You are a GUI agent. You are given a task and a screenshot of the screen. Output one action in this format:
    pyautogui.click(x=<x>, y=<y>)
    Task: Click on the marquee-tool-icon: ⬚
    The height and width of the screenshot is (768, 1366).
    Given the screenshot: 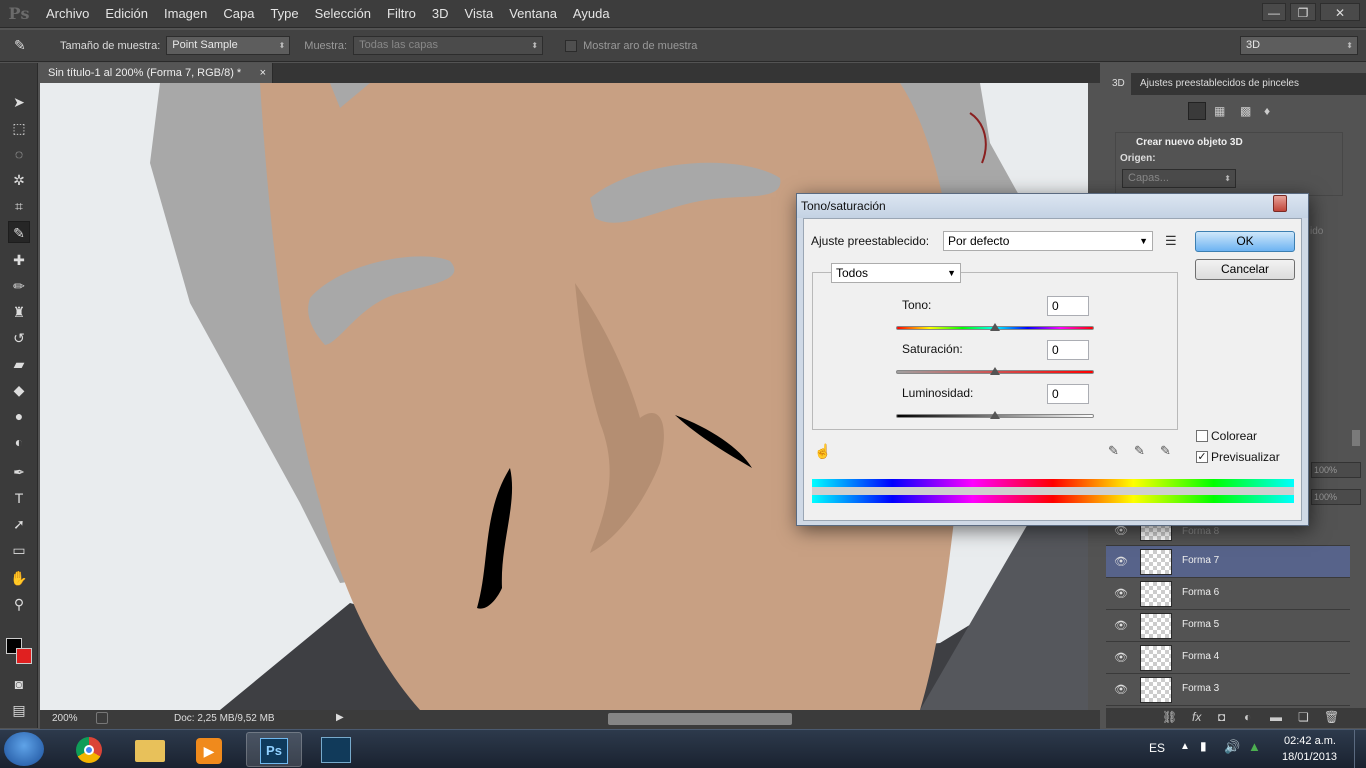 What is the action you would take?
    pyautogui.click(x=19, y=128)
    